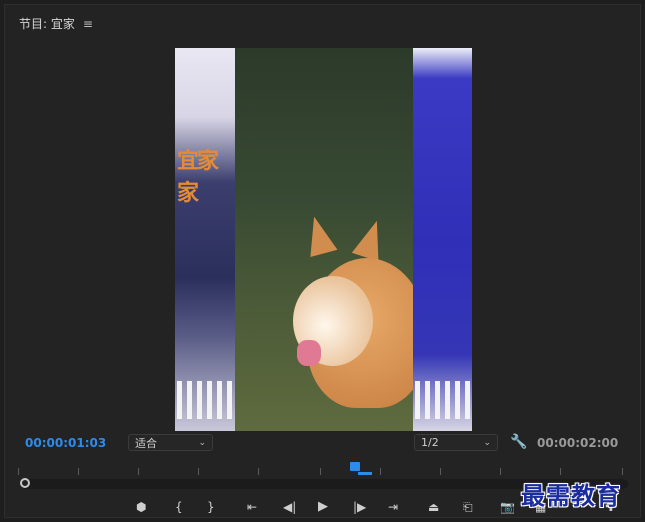  What do you see at coordinates (578, 443) in the screenshot?
I see `duration-timecode: 00:00:02:00` at bounding box center [578, 443].